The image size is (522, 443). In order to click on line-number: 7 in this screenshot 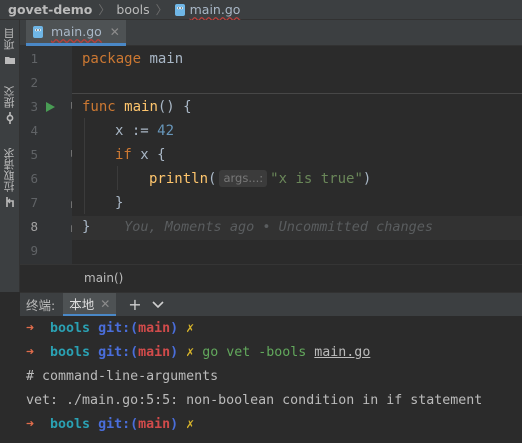, I will do `click(34, 202)`.